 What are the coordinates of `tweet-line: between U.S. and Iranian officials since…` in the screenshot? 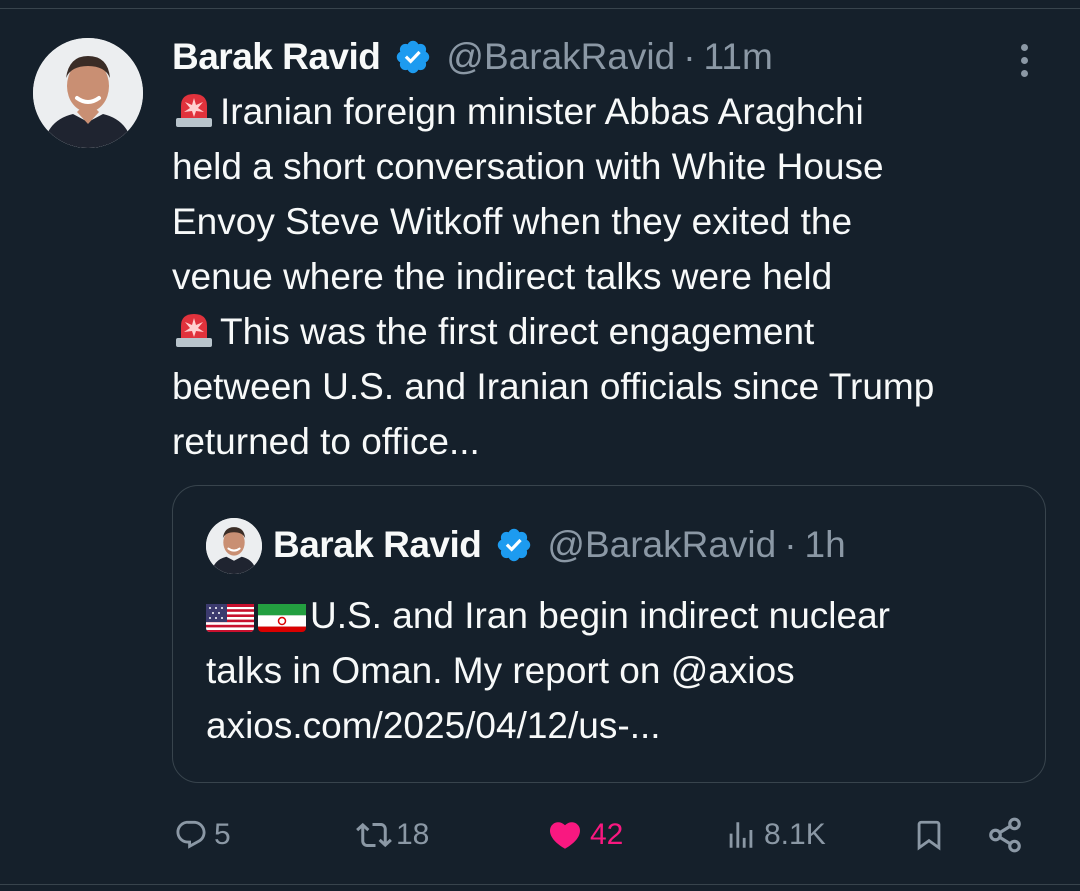 It's located at (553, 386).